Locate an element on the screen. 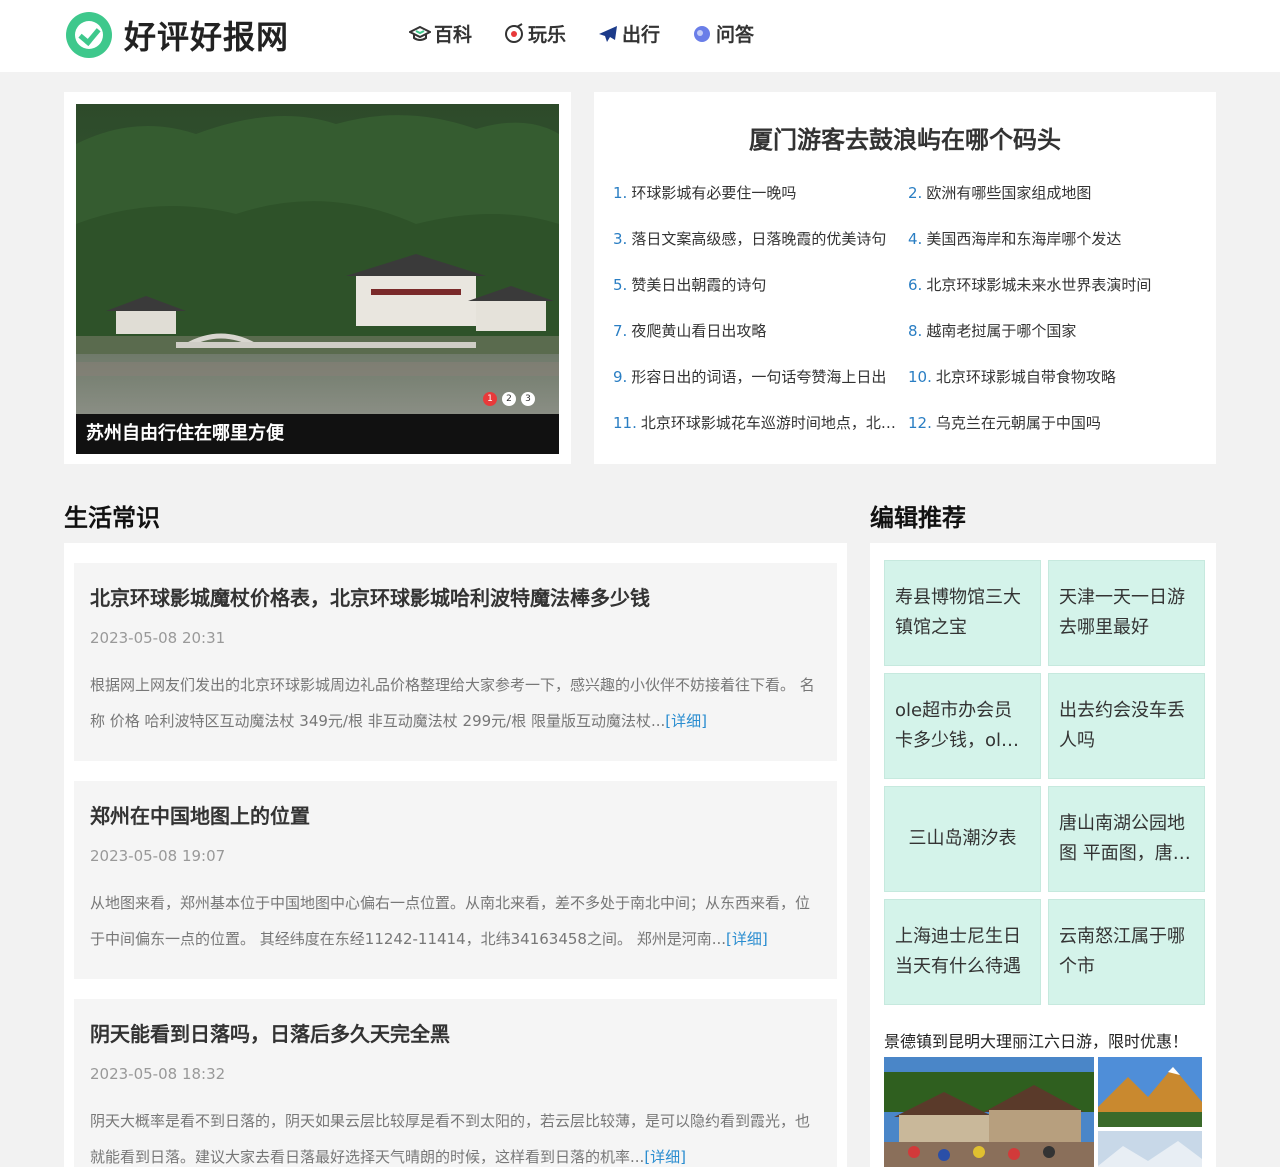 The image size is (1280, 1167). hot-topic-item: 5. 赞美日出朝霞的诗句 is located at coordinates (760, 297).